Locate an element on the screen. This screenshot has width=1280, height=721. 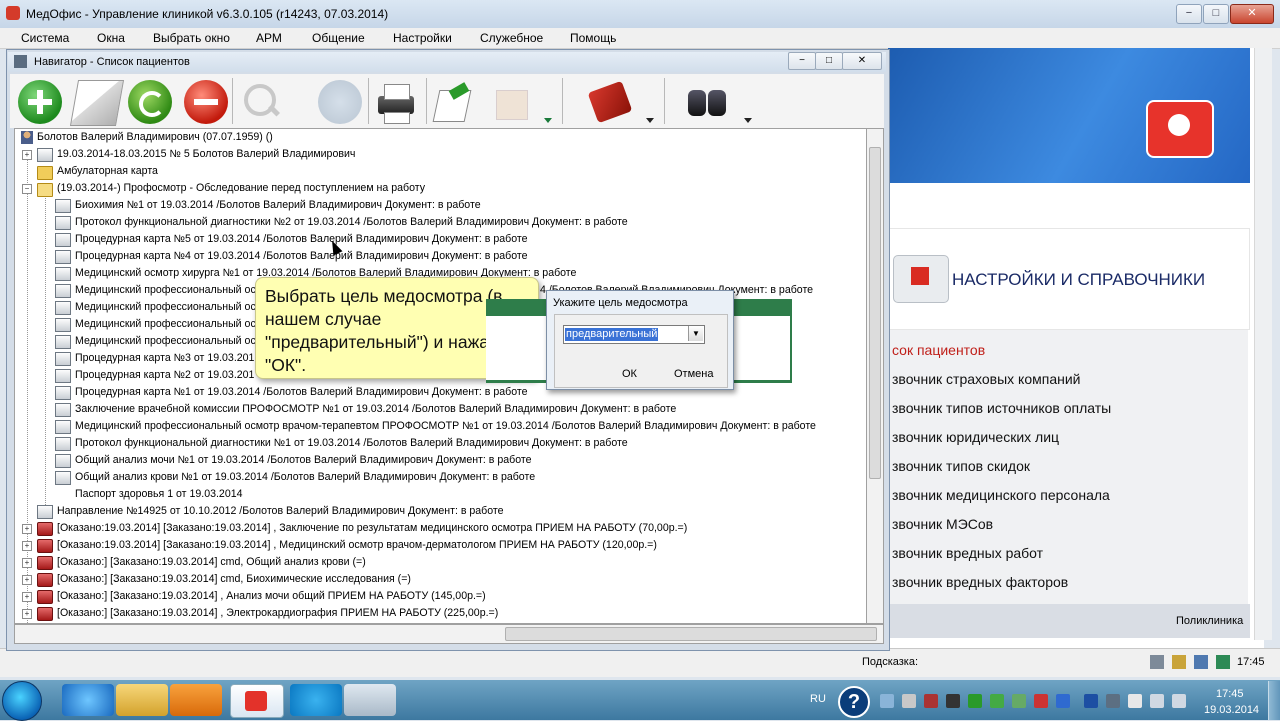
menu-communication: Общение is located at coordinates (338, 38).